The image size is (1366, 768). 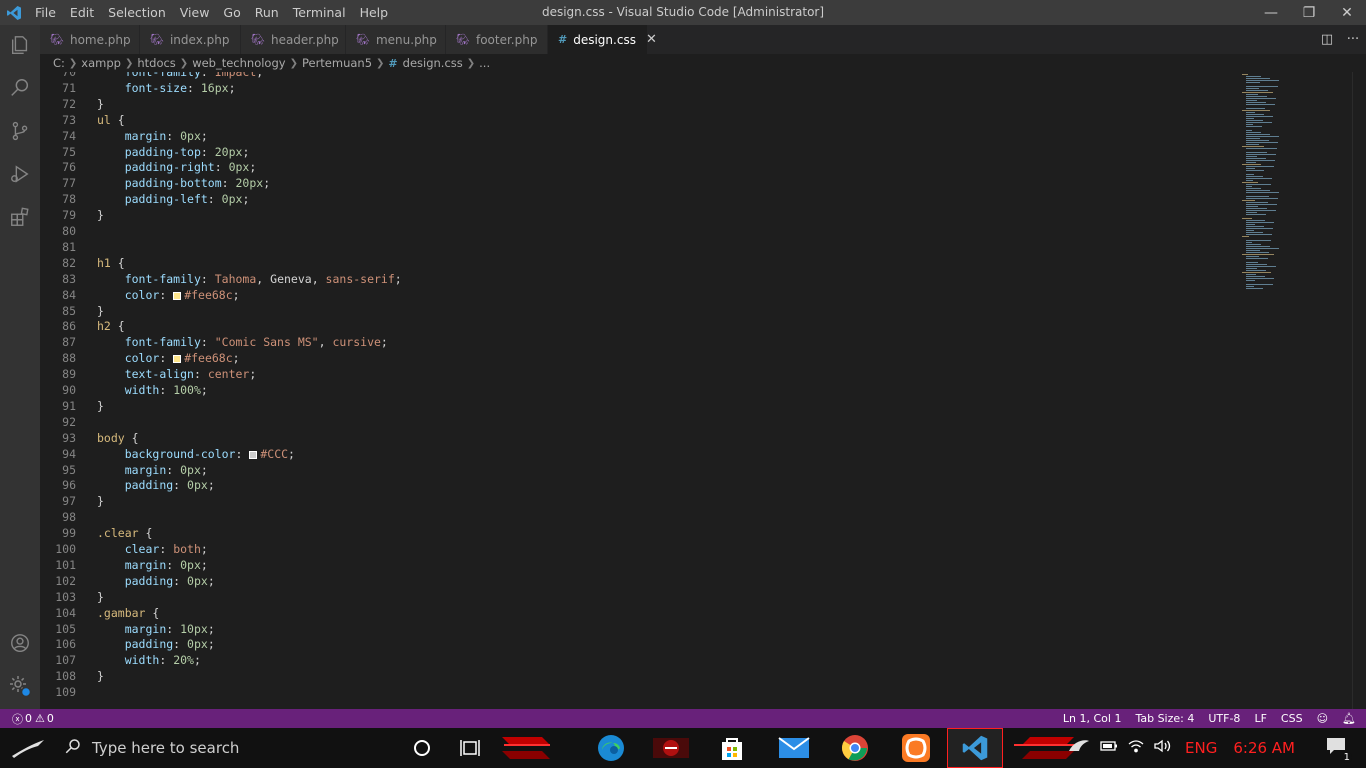 I want to click on task-view-icon, so click(x=470, y=748).